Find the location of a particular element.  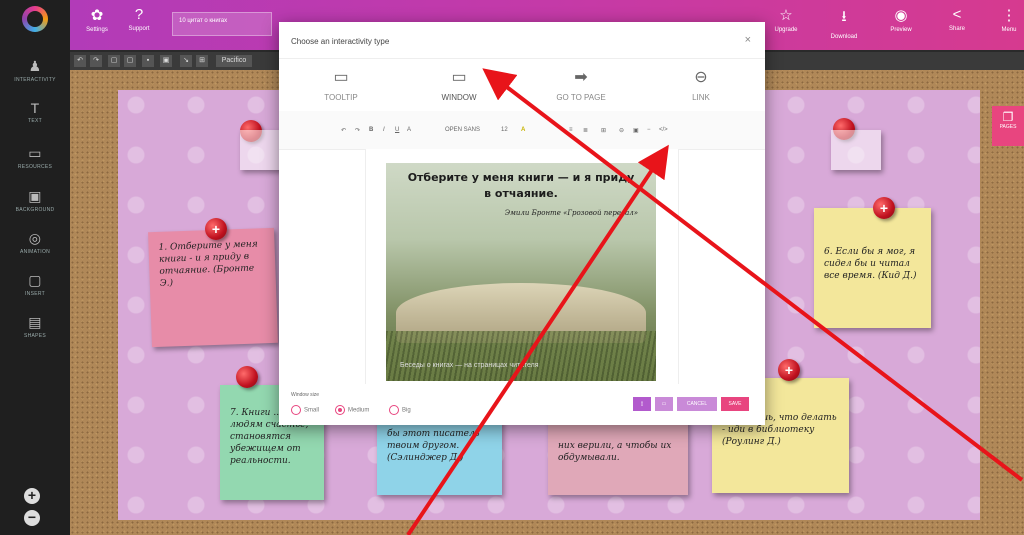

hr-icon: − is located at coordinates (649, 130).